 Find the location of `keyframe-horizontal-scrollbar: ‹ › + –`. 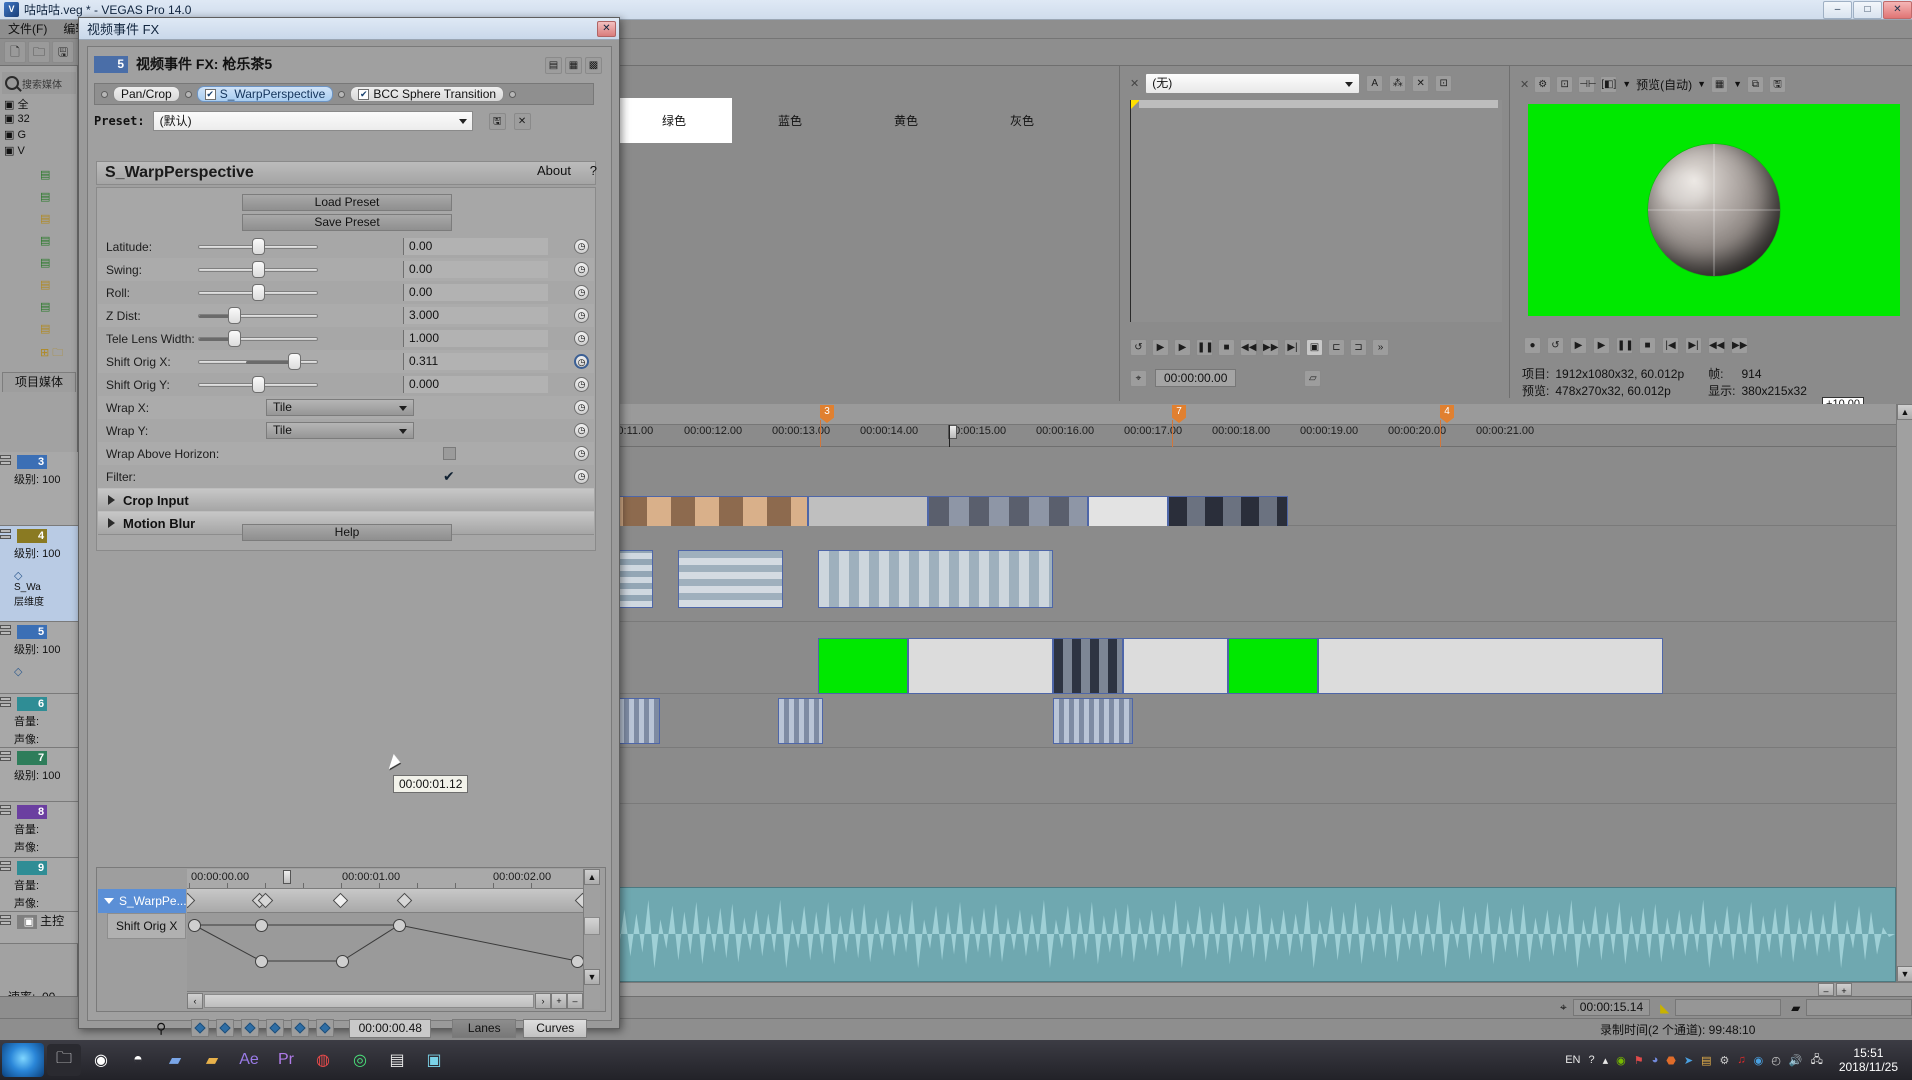

keyframe-horizontal-scrollbar: ‹ › + – is located at coordinates (385, 1000).